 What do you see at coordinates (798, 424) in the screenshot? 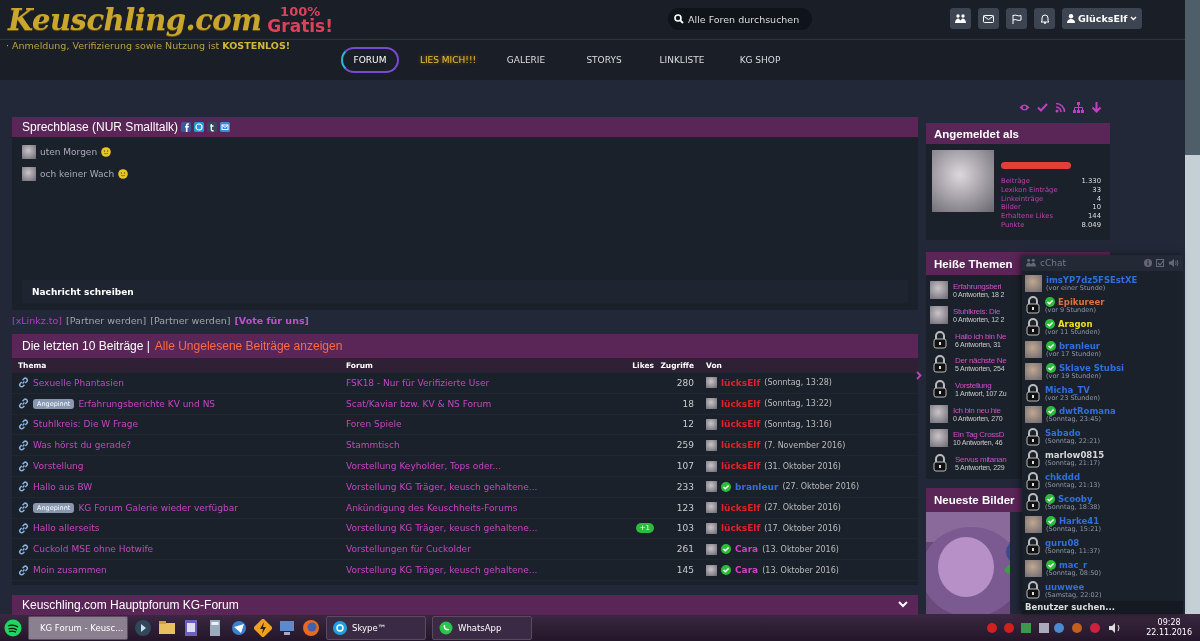
I see `post-date: (Sonntag, 13:16)` at bounding box center [798, 424].